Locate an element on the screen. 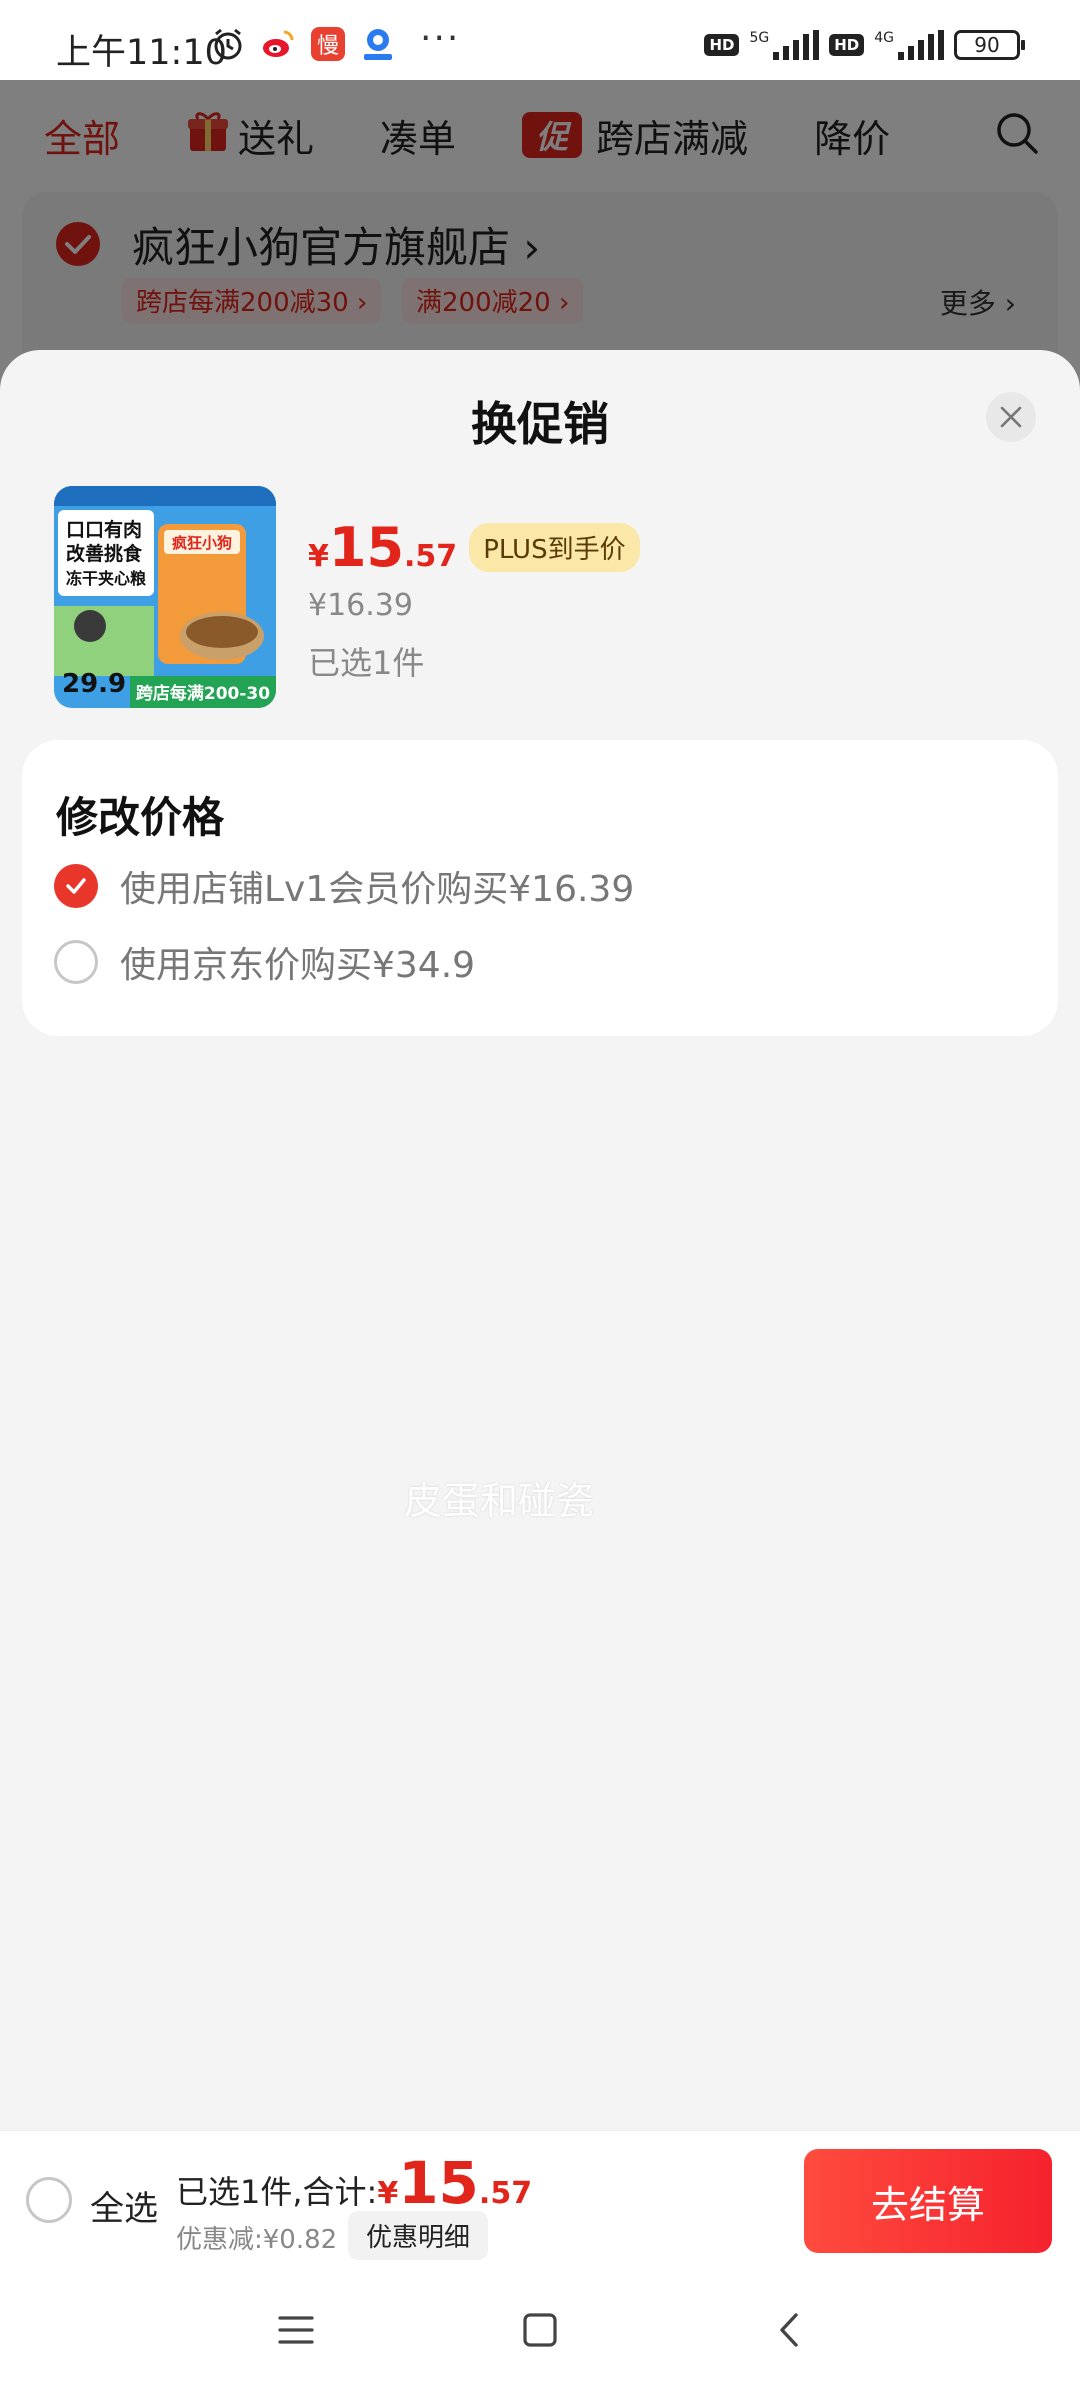 Image resolution: width=1080 pixels, height=2400 pixels. menu-icon is located at coordinates (296, 2332).